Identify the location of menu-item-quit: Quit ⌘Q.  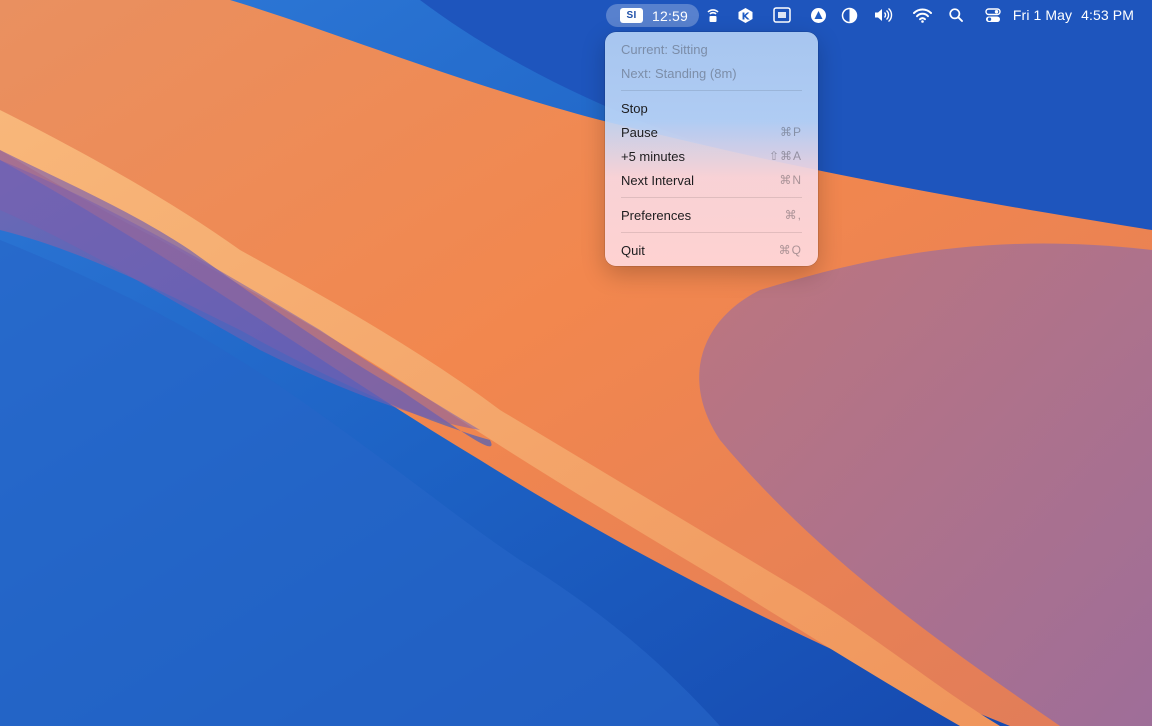
(711, 250).